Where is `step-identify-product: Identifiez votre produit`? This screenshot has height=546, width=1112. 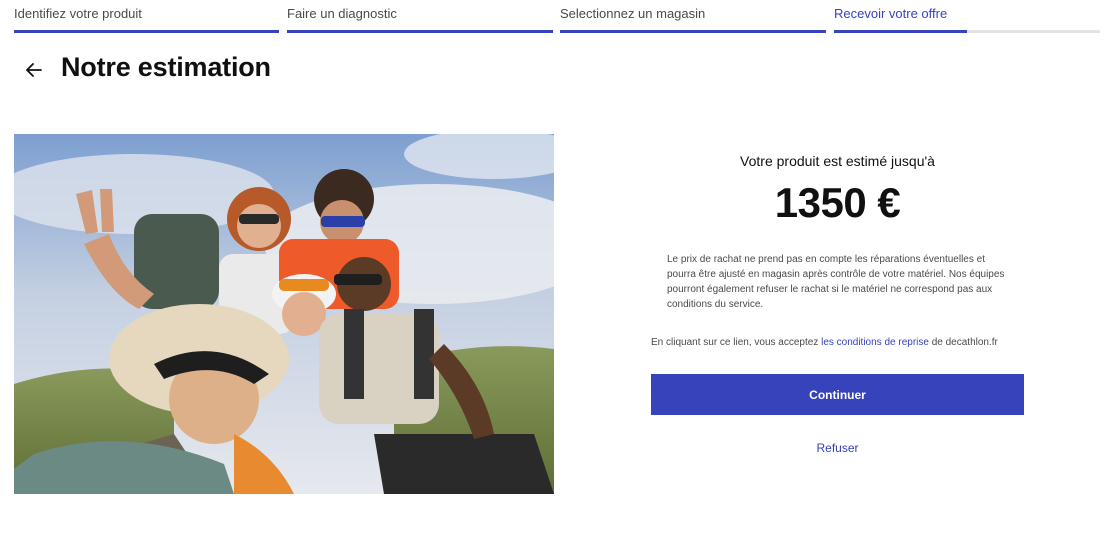
step-identify-product: Identifiez votre produit is located at coordinates (146, 18).